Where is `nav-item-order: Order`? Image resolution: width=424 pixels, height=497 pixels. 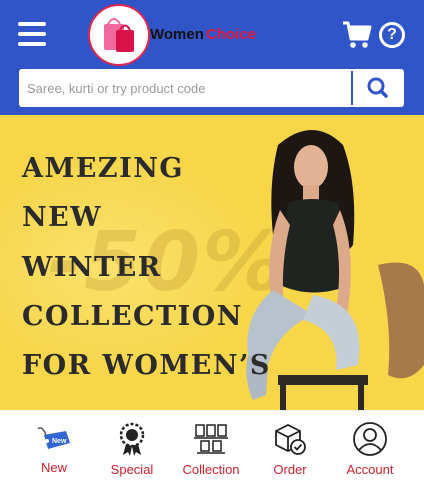
nav-item-order: Order is located at coordinates (290, 454).